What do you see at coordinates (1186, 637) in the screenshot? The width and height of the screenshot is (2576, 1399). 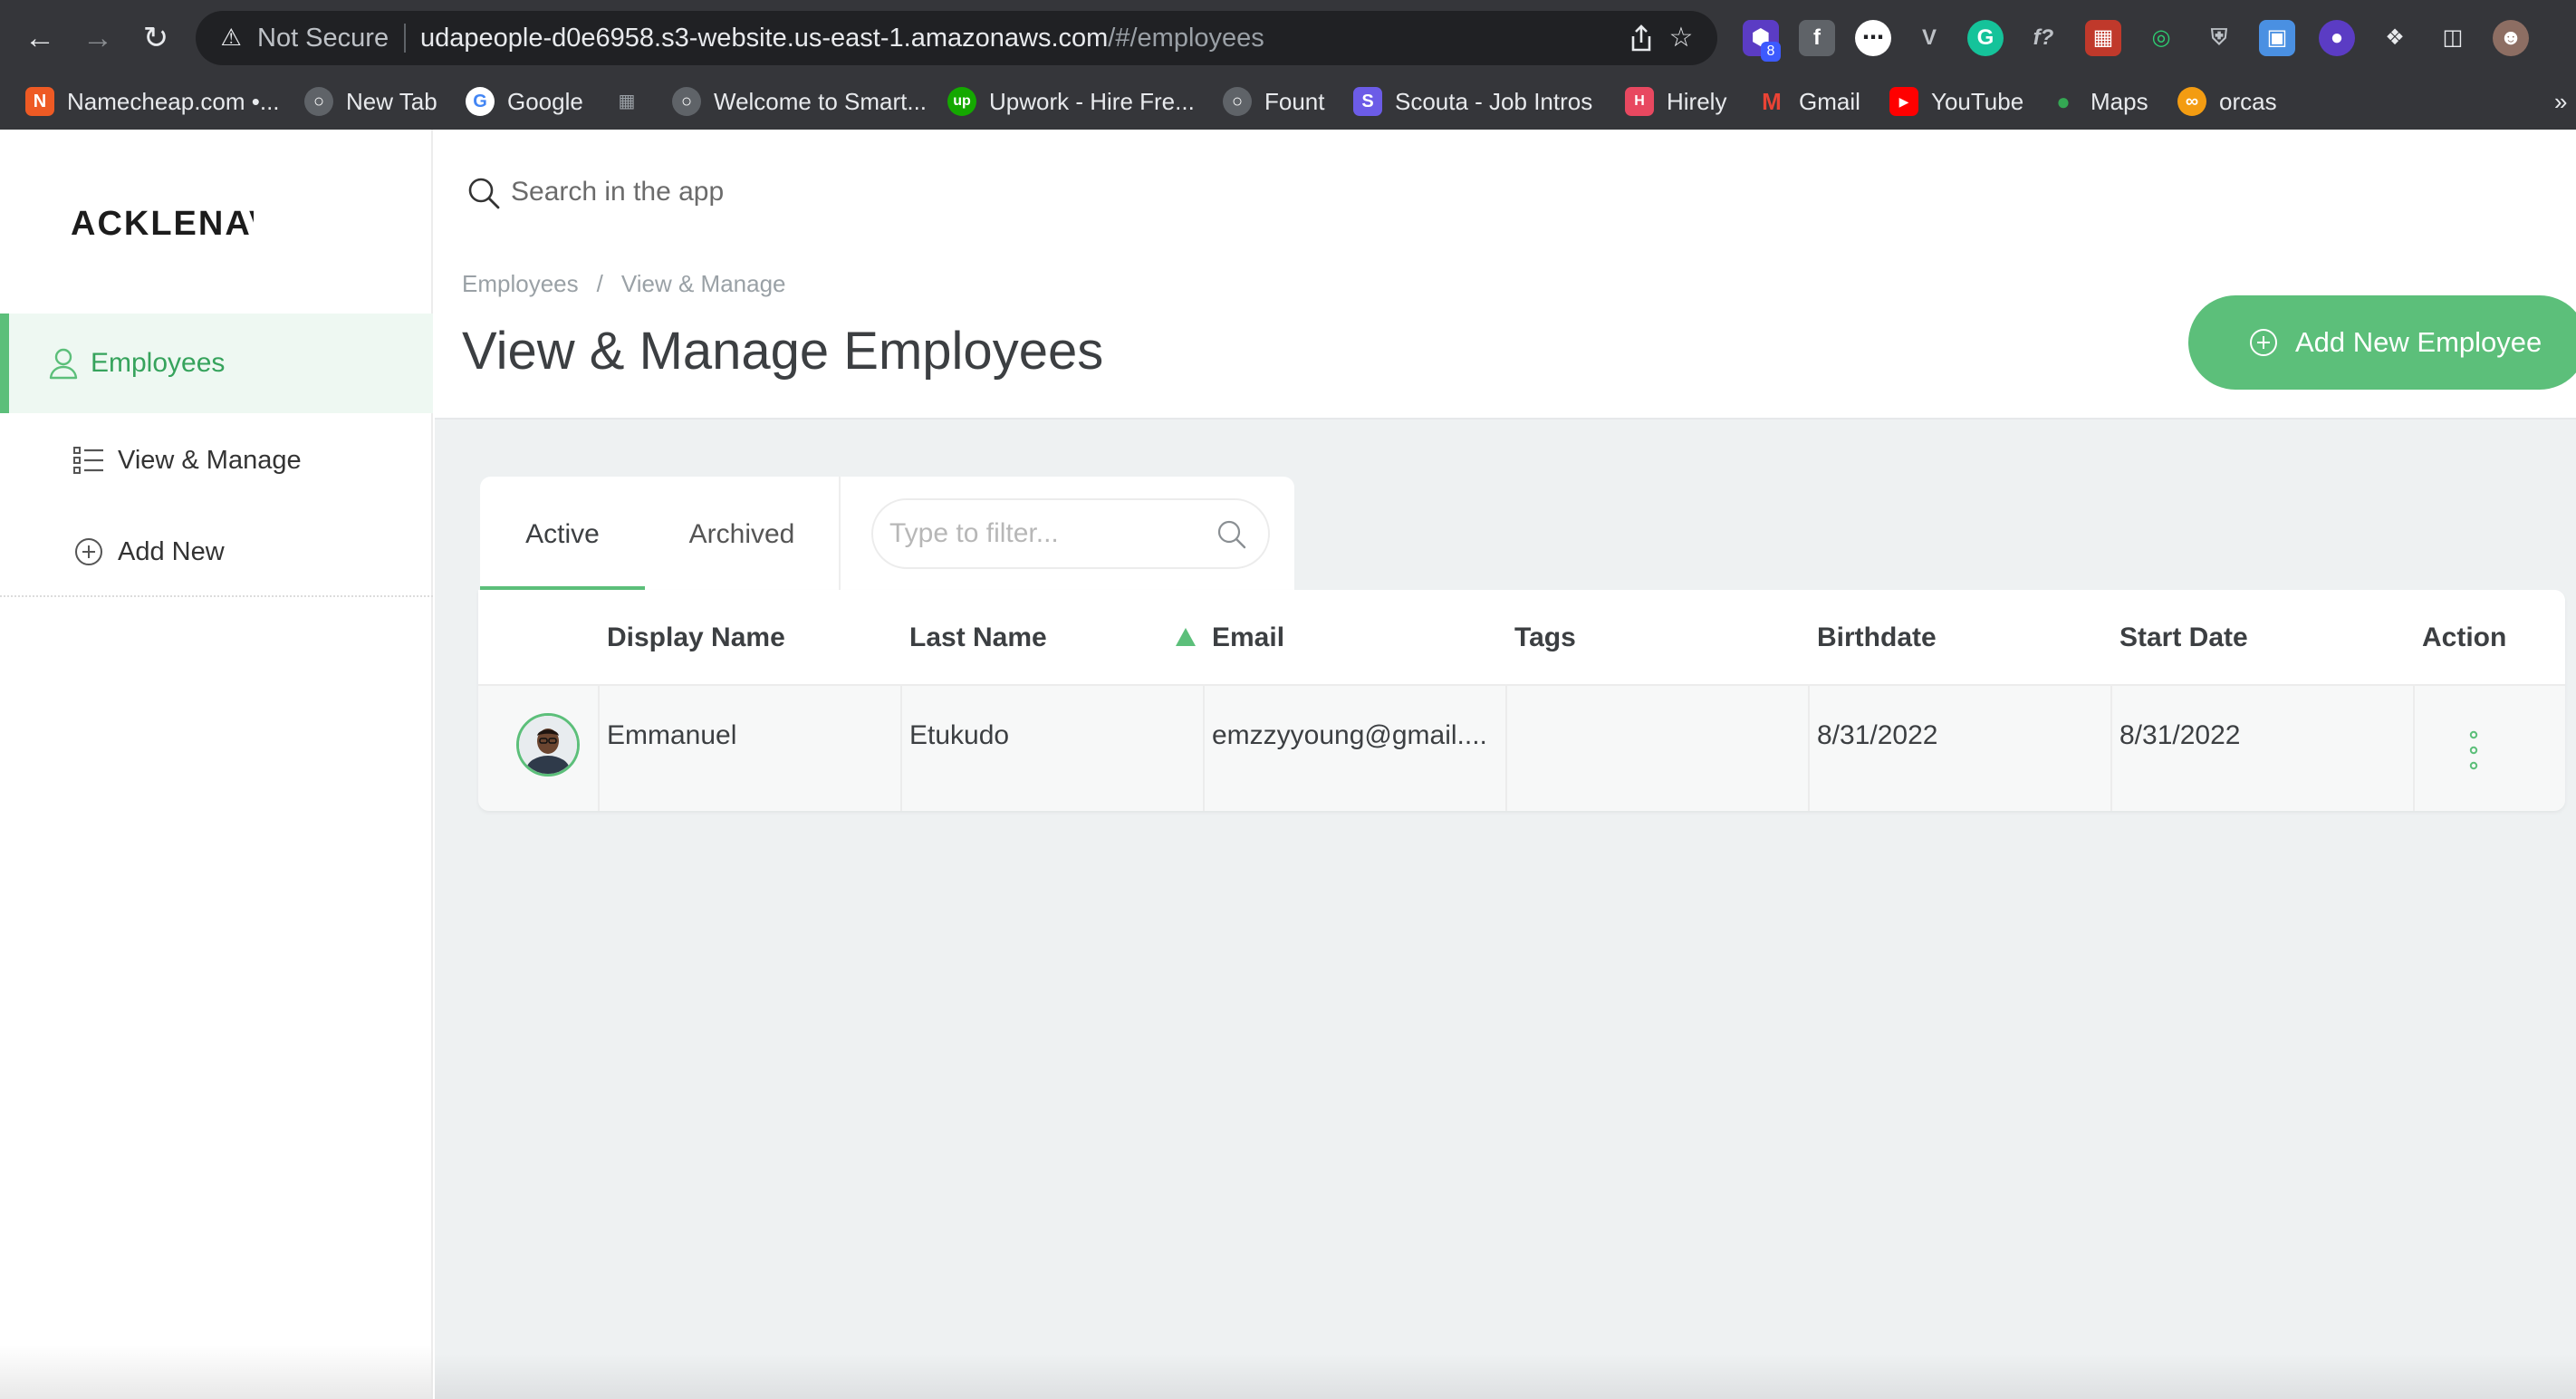 I see `sort-ascending-icon` at bounding box center [1186, 637].